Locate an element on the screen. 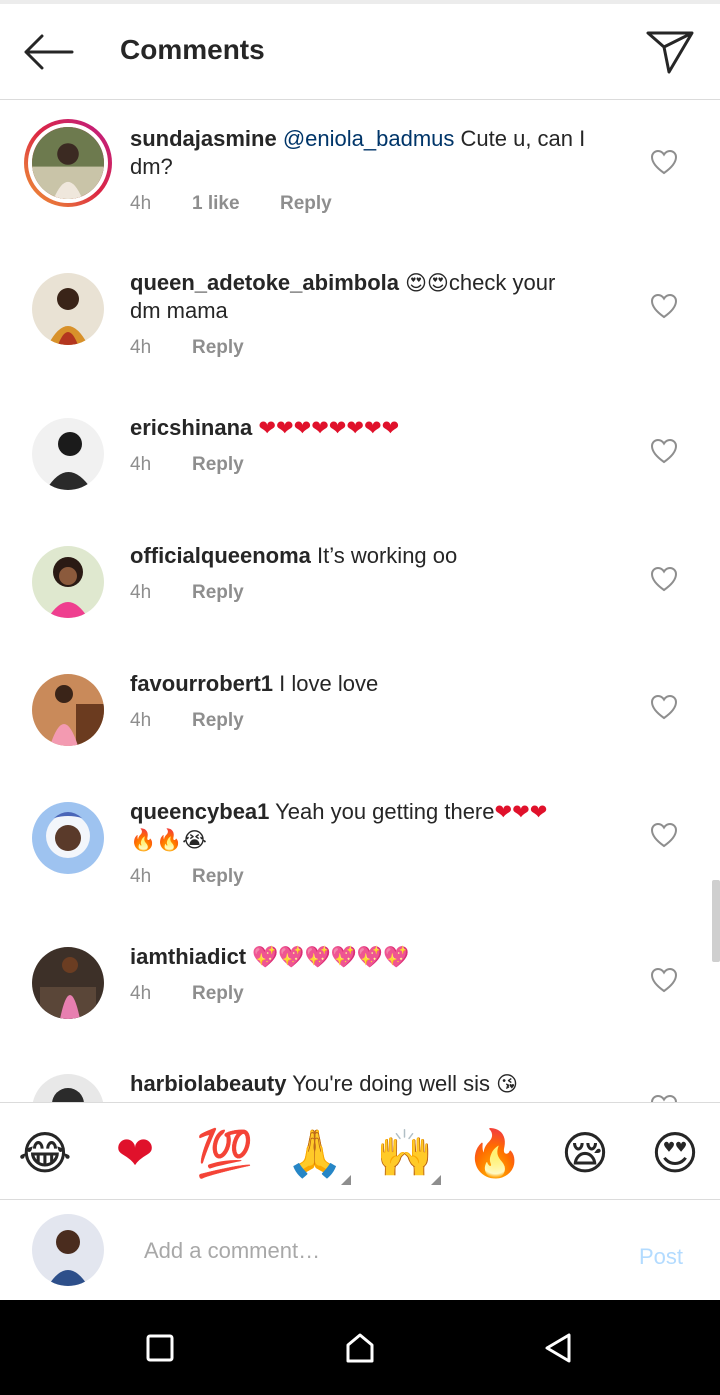  comment-username: queencybea1 is located at coordinates (199, 811).